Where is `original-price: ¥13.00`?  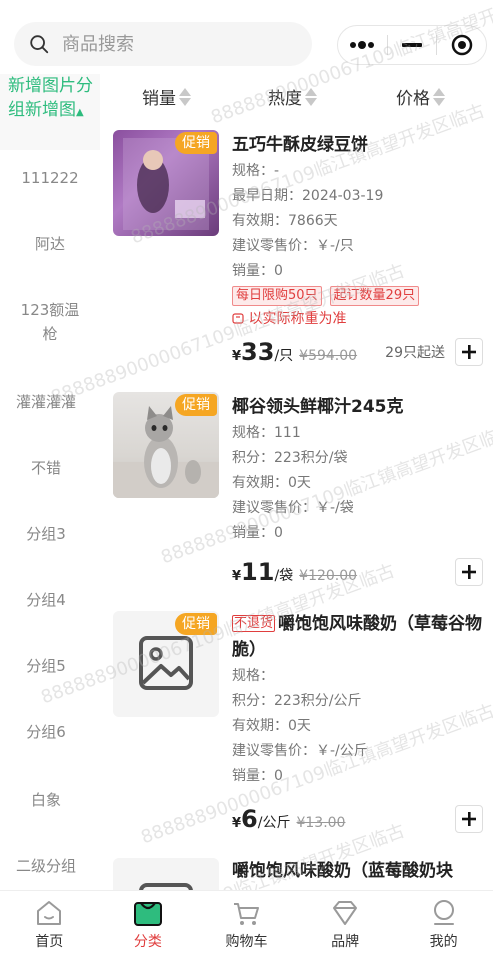 original-price: ¥13.00 is located at coordinates (321, 823).